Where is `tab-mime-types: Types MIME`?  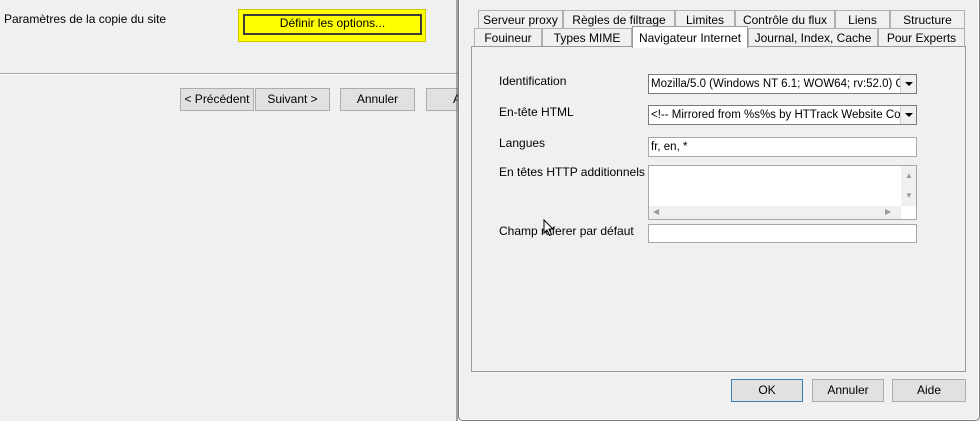
tab-mime-types: Types MIME is located at coordinates (587, 37).